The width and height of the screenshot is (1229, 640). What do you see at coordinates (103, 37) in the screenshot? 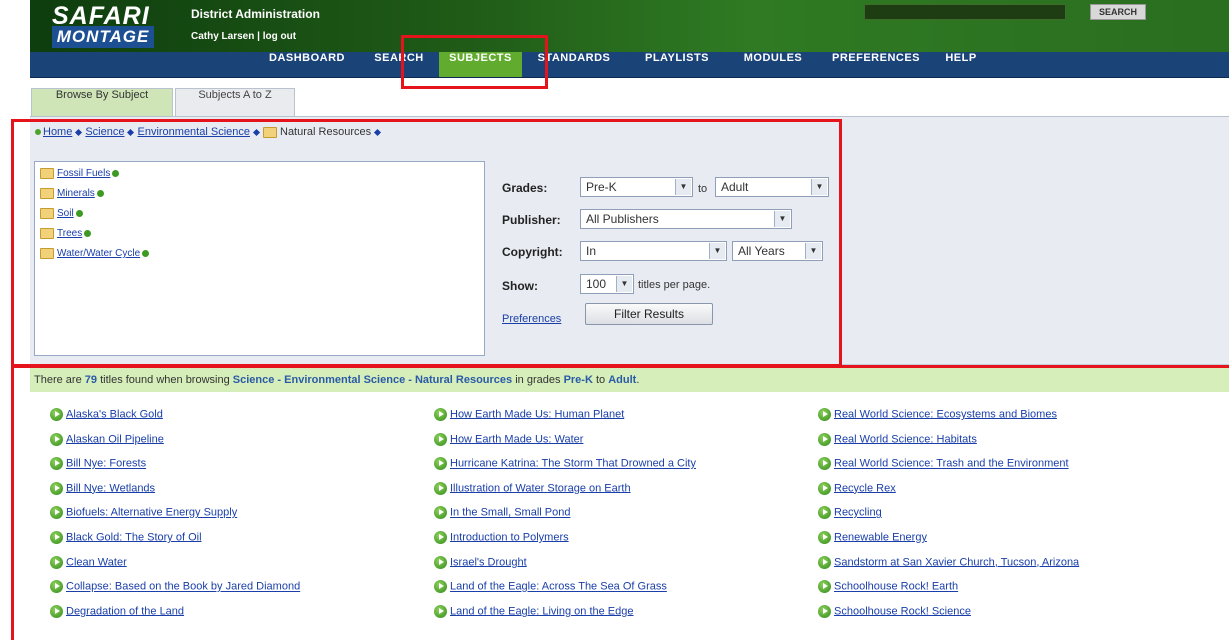
I see `logo-montage: MONTAGE` at bounding box center [103, 37].